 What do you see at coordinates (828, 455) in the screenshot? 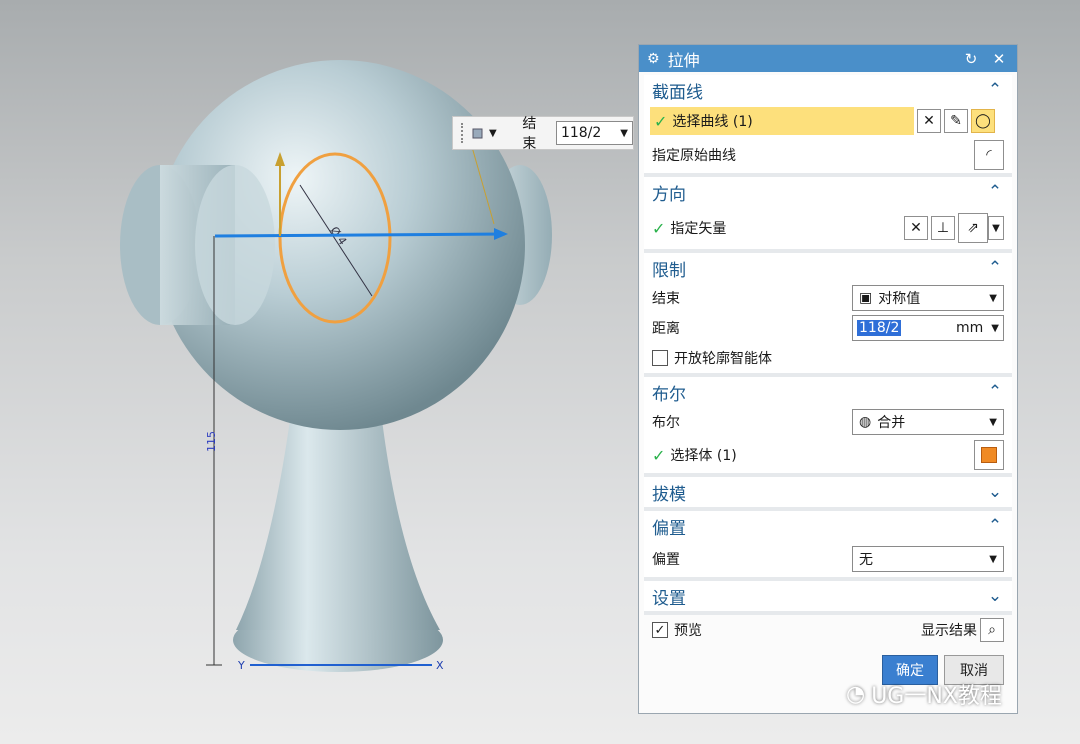
I see `select-body-row: ✓ 选择体 (1)` at bounding box center [828, 455].